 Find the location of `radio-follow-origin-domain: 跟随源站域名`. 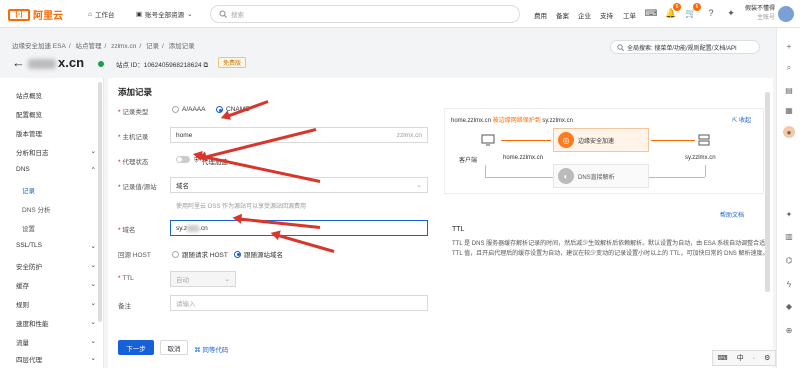

radio-follow-origin-domain: 跟随源站域名 is located at coordinates (258, 254).